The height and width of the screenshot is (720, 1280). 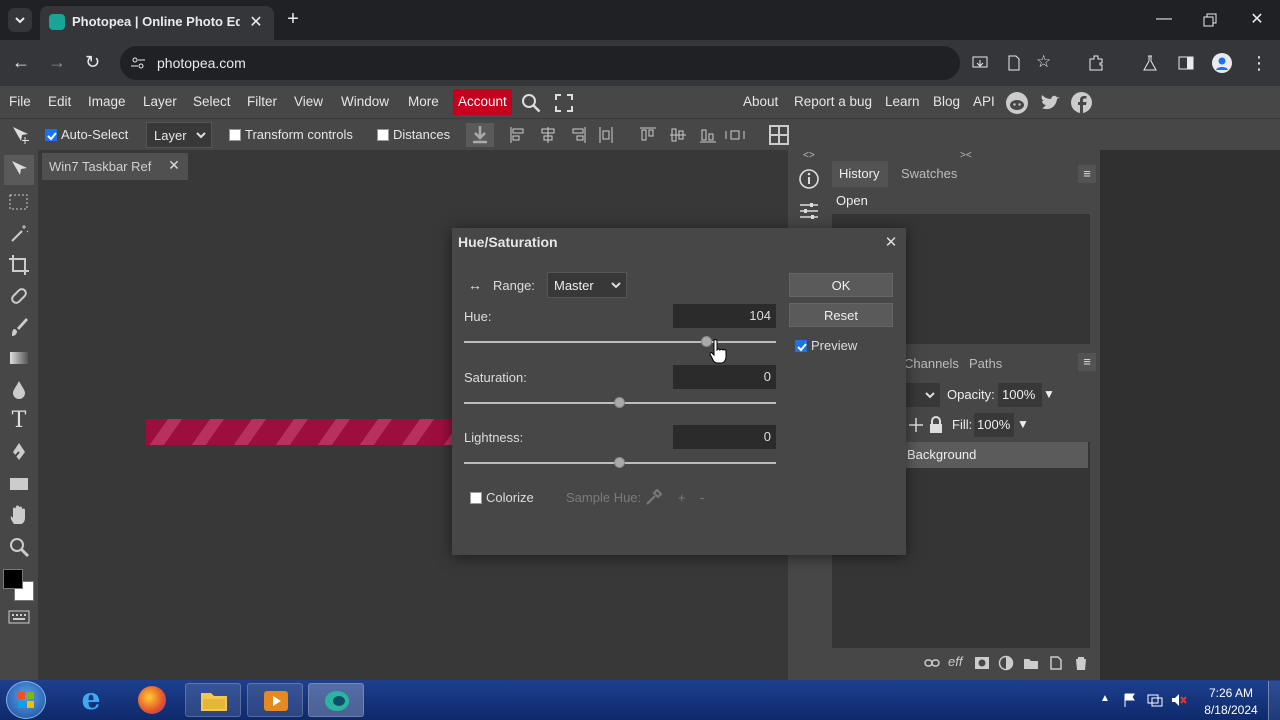 What do you see at coordinates (256, 23) in the screenshot?
I see `close-tab-icon: ✕` at bounding box center [256, 23].